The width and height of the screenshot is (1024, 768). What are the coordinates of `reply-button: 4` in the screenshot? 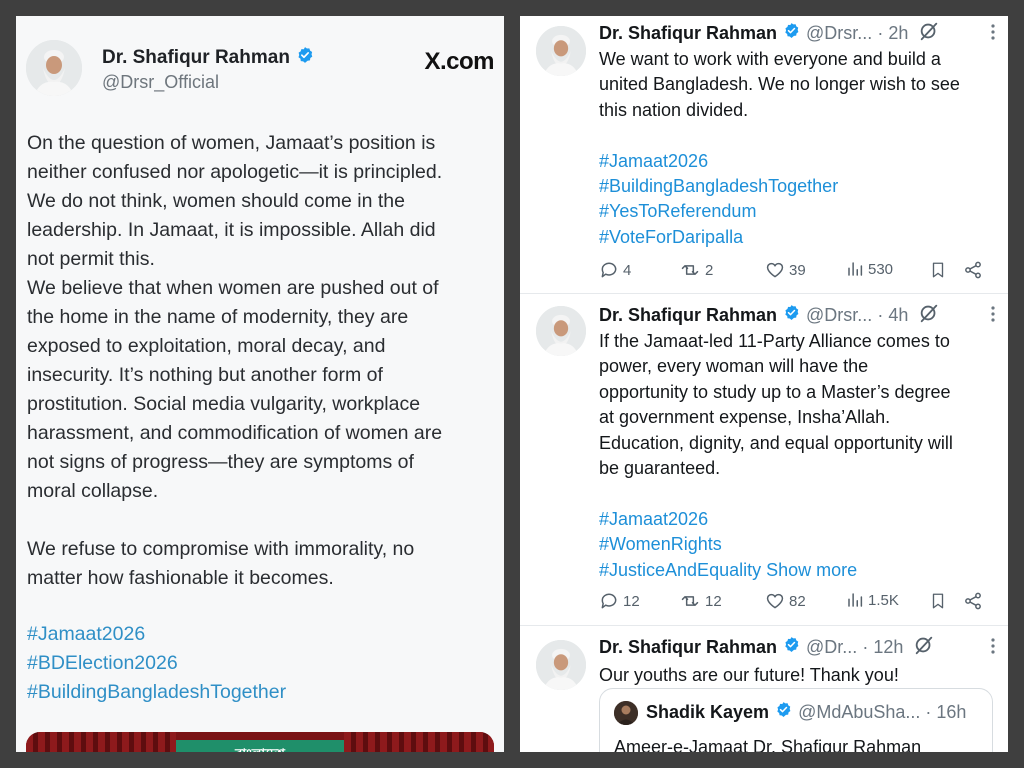 It's located at (615, 270).